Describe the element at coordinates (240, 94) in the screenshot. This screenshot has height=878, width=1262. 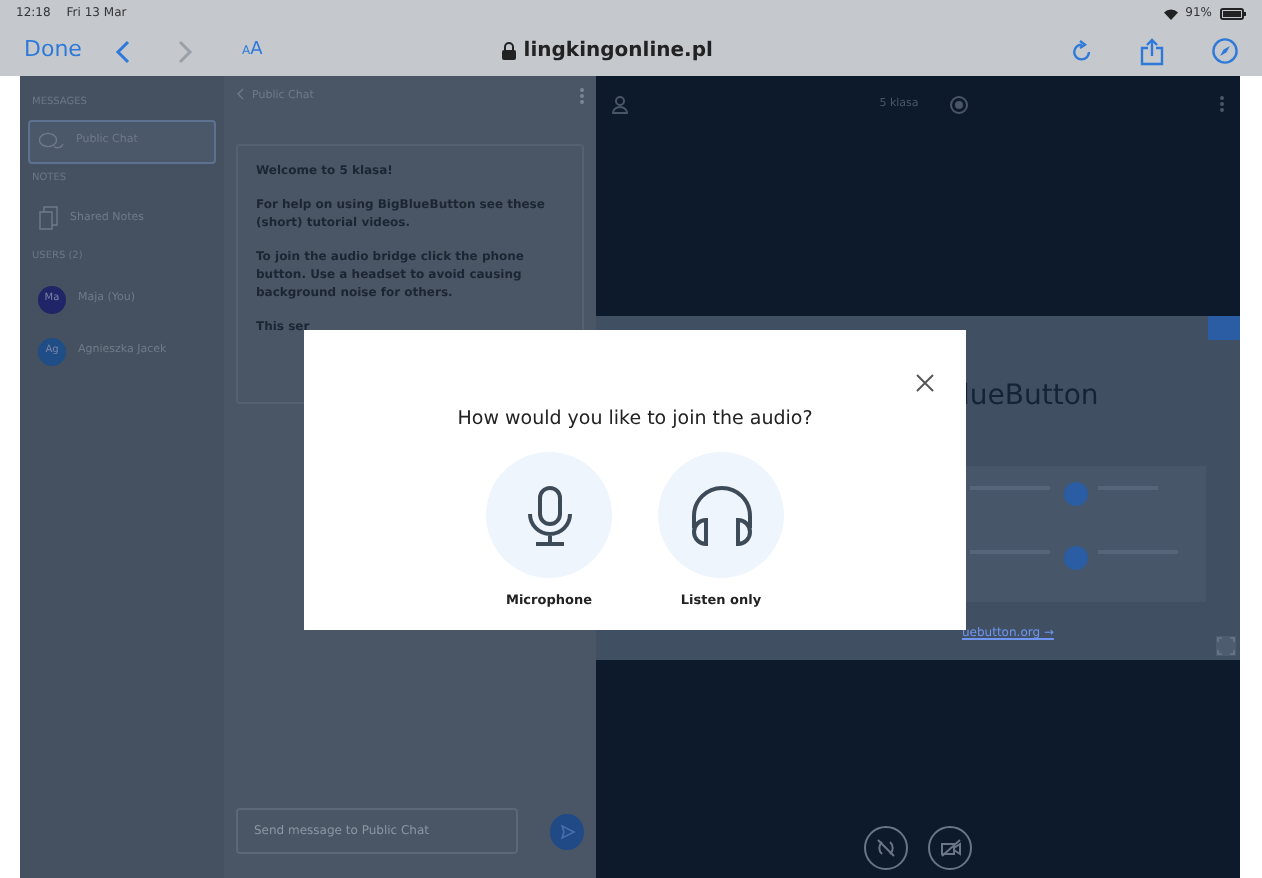
I see `chevron-left-icon` at that location.